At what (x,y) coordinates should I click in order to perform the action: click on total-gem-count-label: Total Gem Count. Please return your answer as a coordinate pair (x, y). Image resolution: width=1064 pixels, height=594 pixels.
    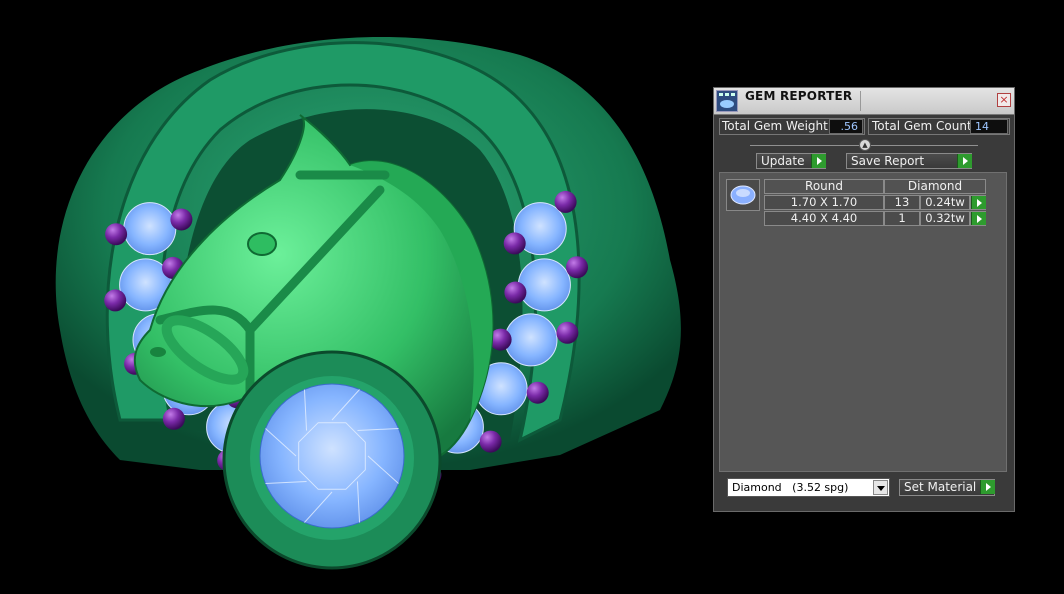
    Looking at the image, I should click on (922, 126).